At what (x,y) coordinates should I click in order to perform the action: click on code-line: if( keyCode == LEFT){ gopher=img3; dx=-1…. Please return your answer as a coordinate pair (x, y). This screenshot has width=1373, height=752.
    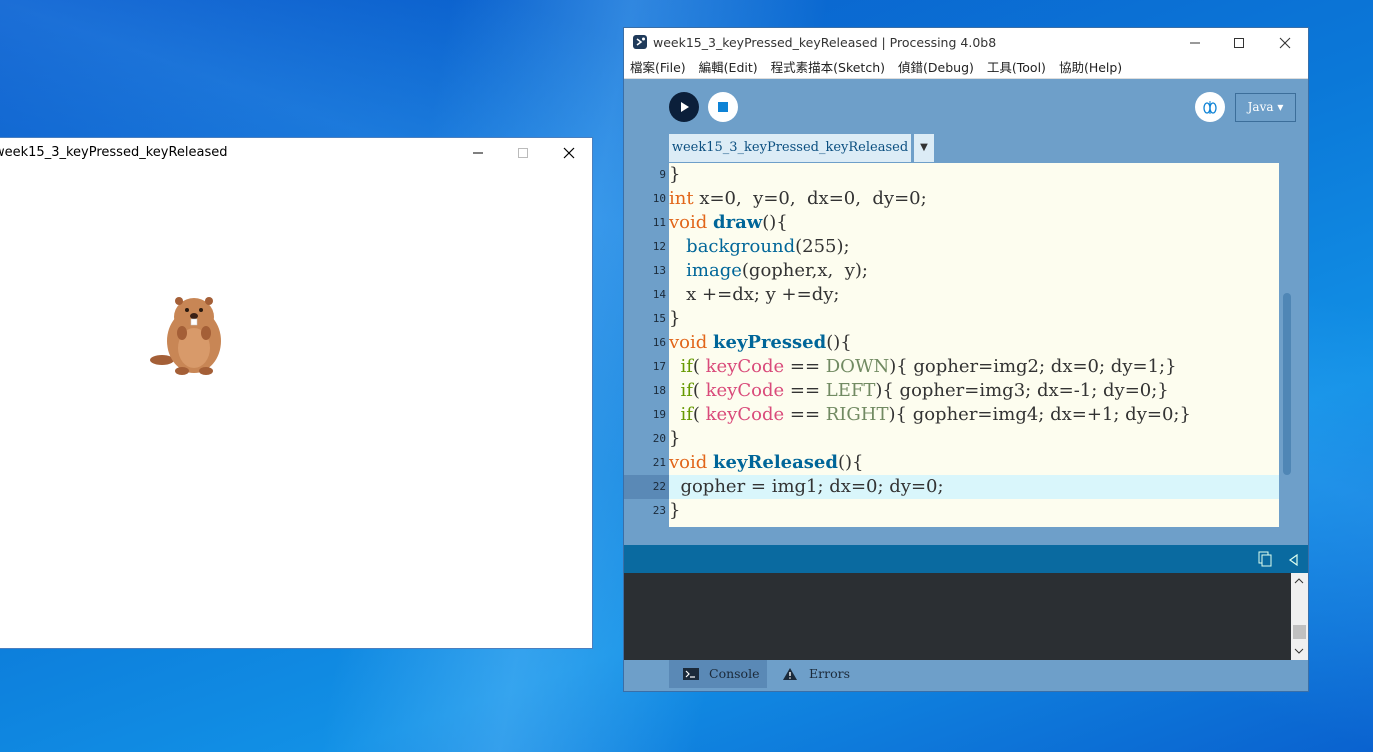
    Looking at the image, I should click on (924, 390).